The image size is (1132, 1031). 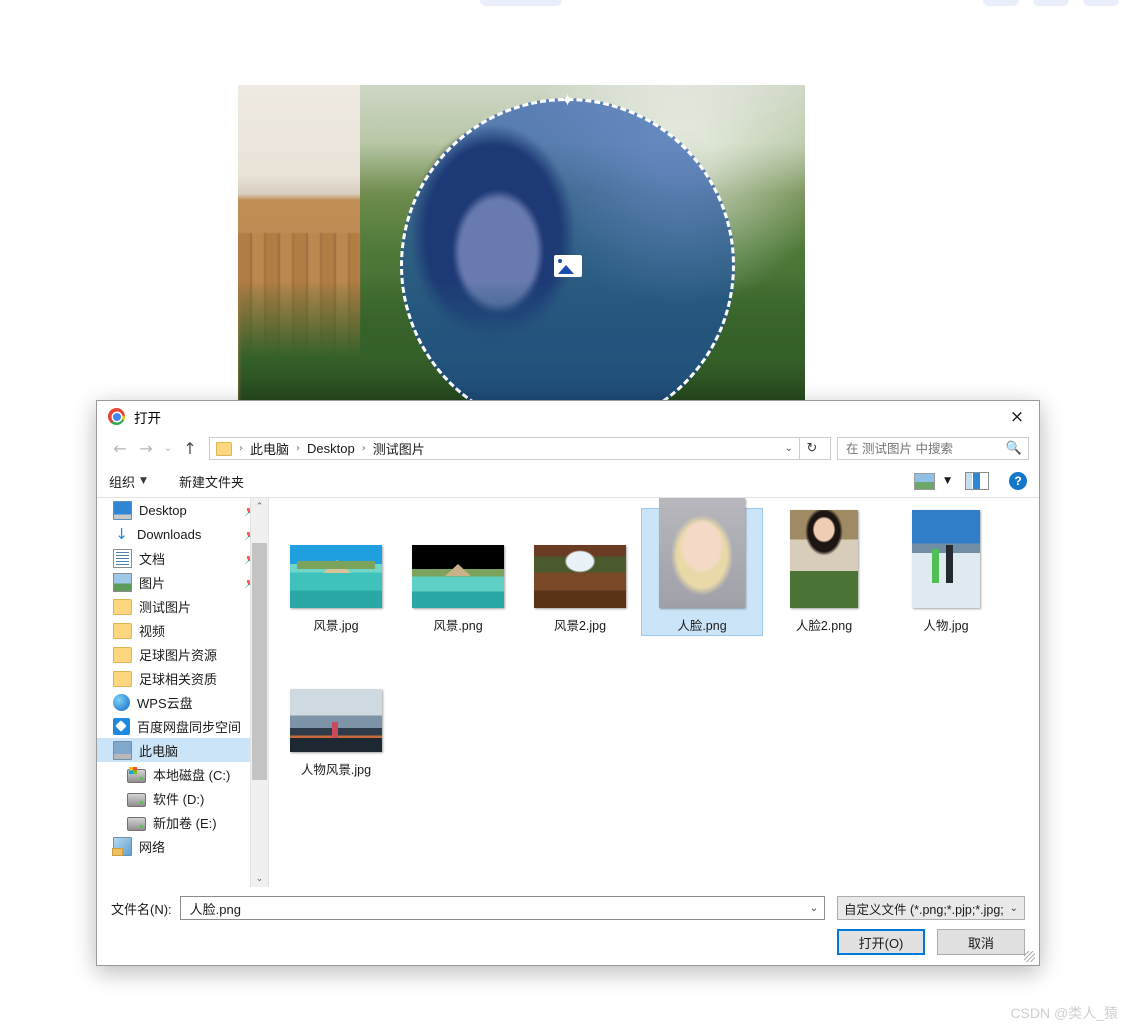 I want to click on desktop-icon, so click(x=122, y=510).